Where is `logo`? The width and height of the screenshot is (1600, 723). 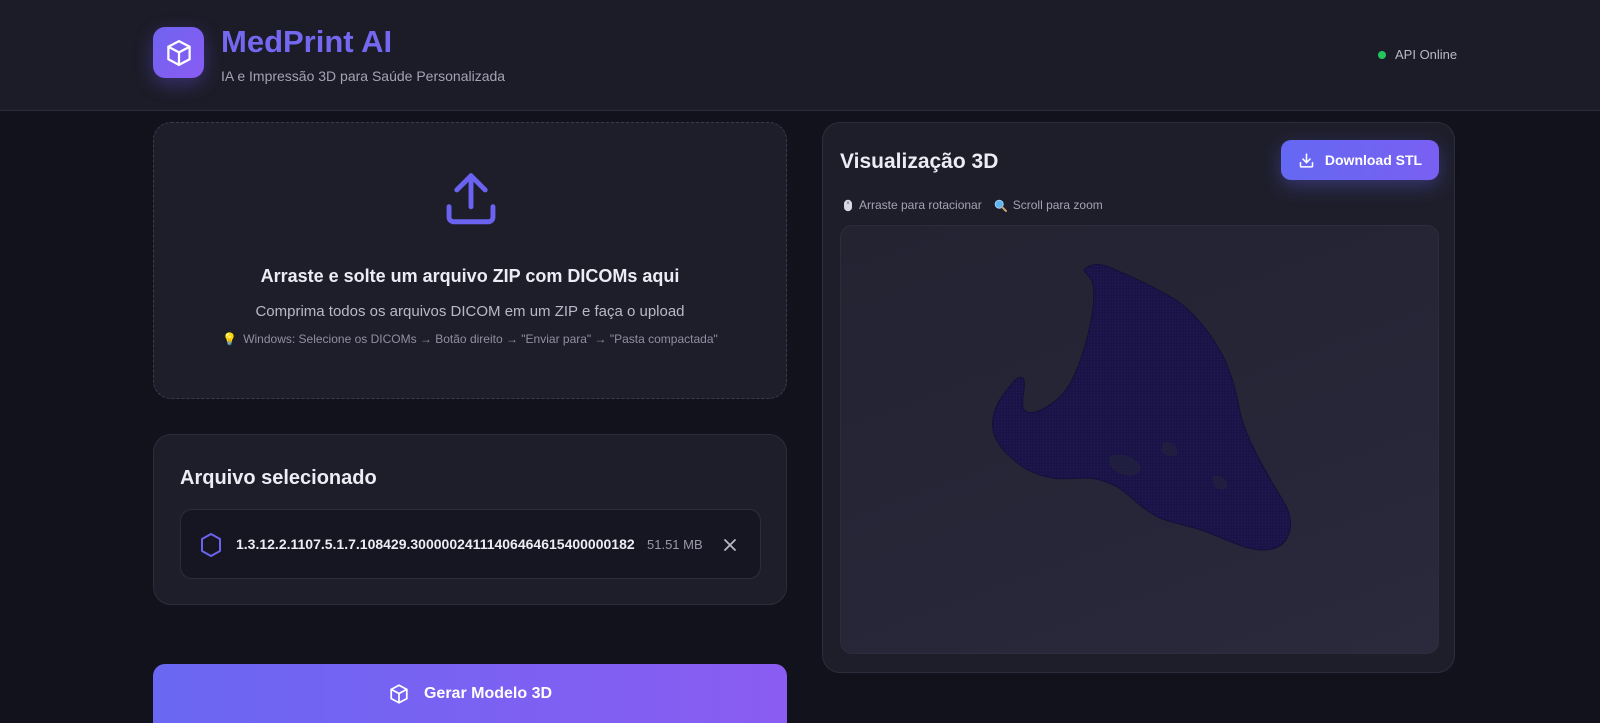
logo is located at coordinates (178, 52).